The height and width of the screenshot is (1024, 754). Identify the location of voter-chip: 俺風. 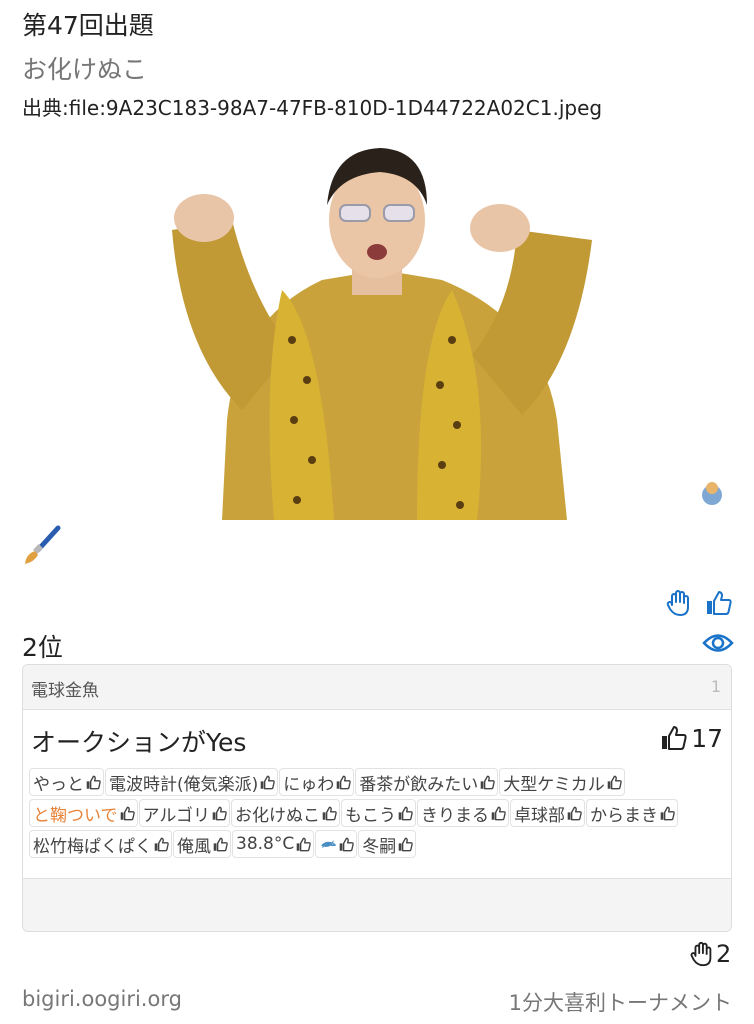
(202, 844).